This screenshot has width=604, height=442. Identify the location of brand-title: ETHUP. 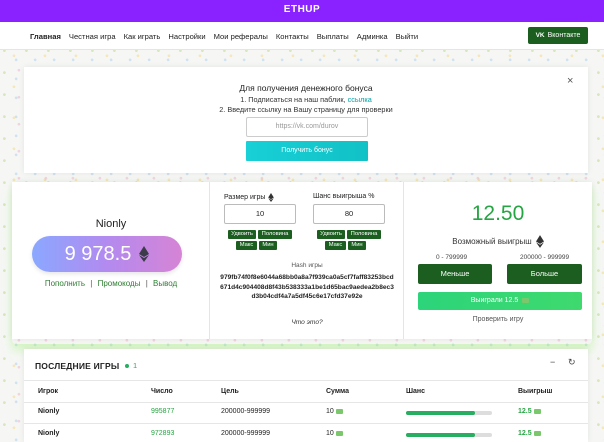
(302, 9).